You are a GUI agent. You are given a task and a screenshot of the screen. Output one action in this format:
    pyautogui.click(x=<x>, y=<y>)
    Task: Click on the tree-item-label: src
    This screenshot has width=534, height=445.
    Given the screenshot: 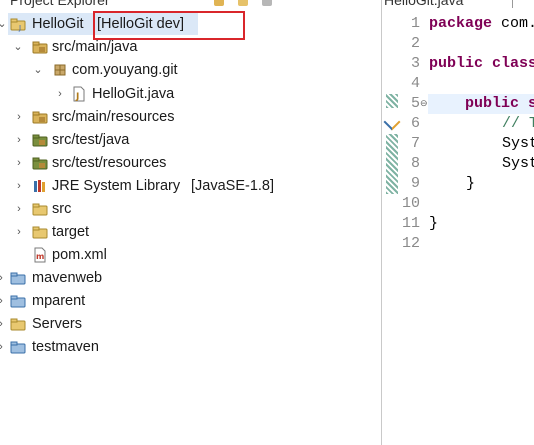 What is the action you would take?
    pyautogui.click(x=62, y=209)
    